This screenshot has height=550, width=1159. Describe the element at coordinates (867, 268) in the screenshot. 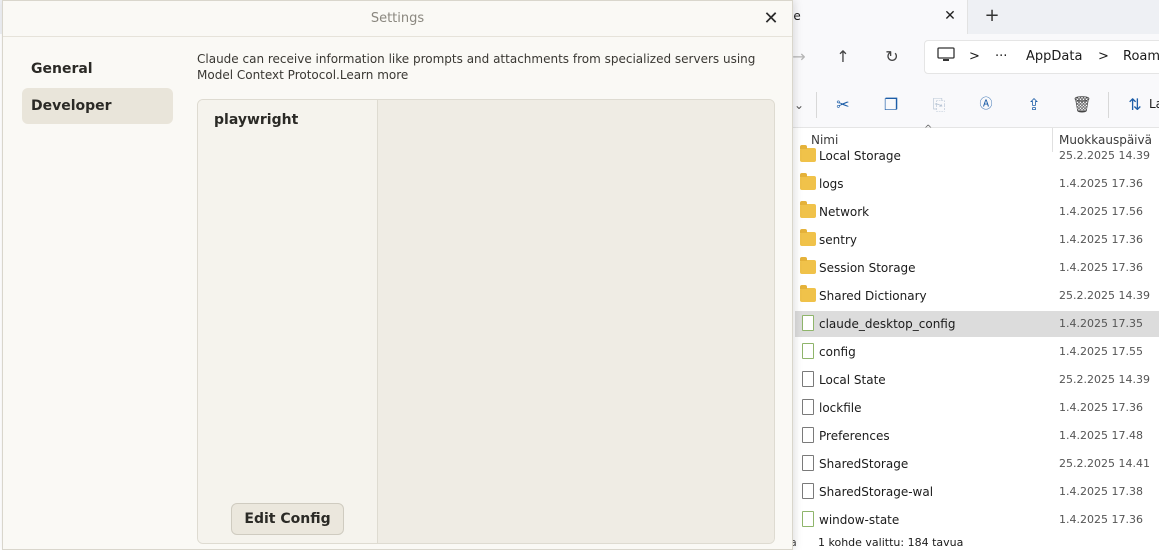

I see `file-name: Session Storage` at that location.